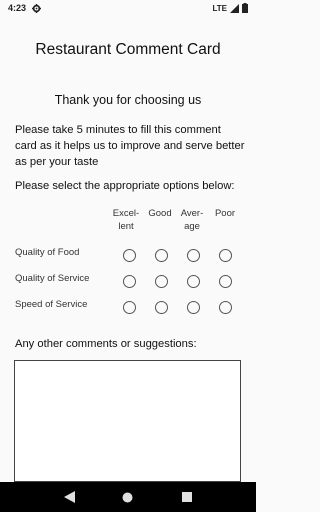  Describe the element at coordinates (234, 8) in the screenshot. I see `signal-icon` at that location.